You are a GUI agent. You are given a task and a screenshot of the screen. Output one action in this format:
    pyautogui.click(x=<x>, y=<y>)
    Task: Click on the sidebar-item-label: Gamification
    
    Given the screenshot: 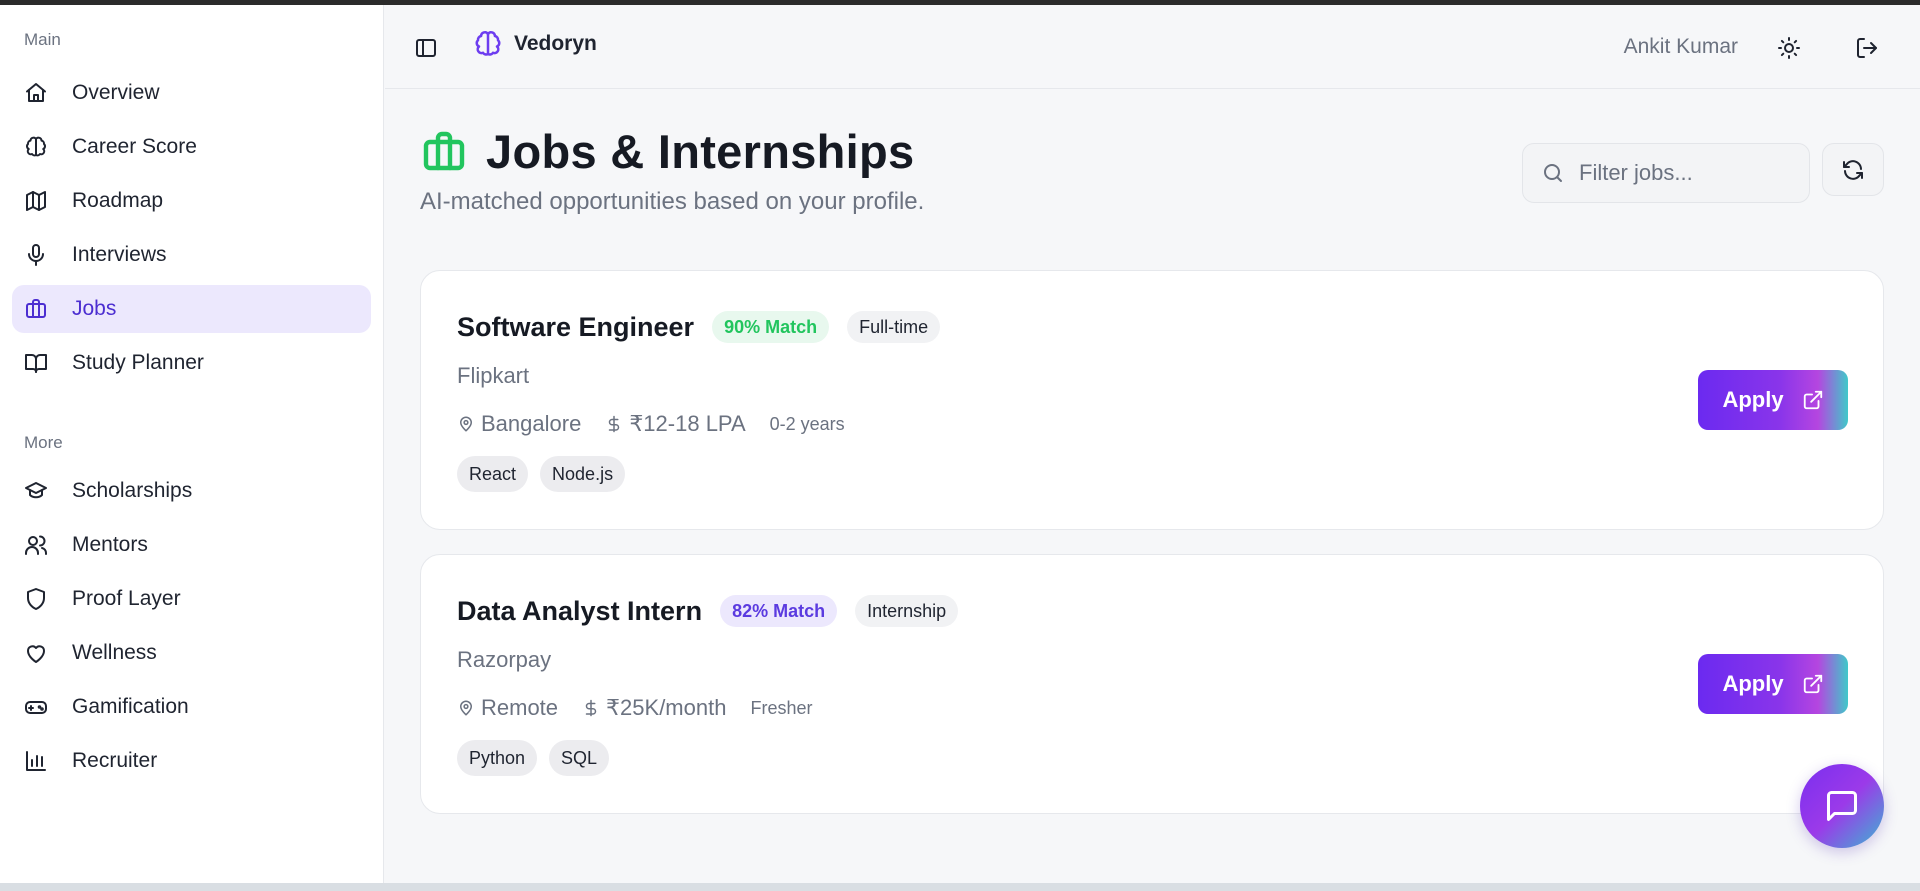 What is the action you would take?
    pyautogui.click(x=130, y=706)
    